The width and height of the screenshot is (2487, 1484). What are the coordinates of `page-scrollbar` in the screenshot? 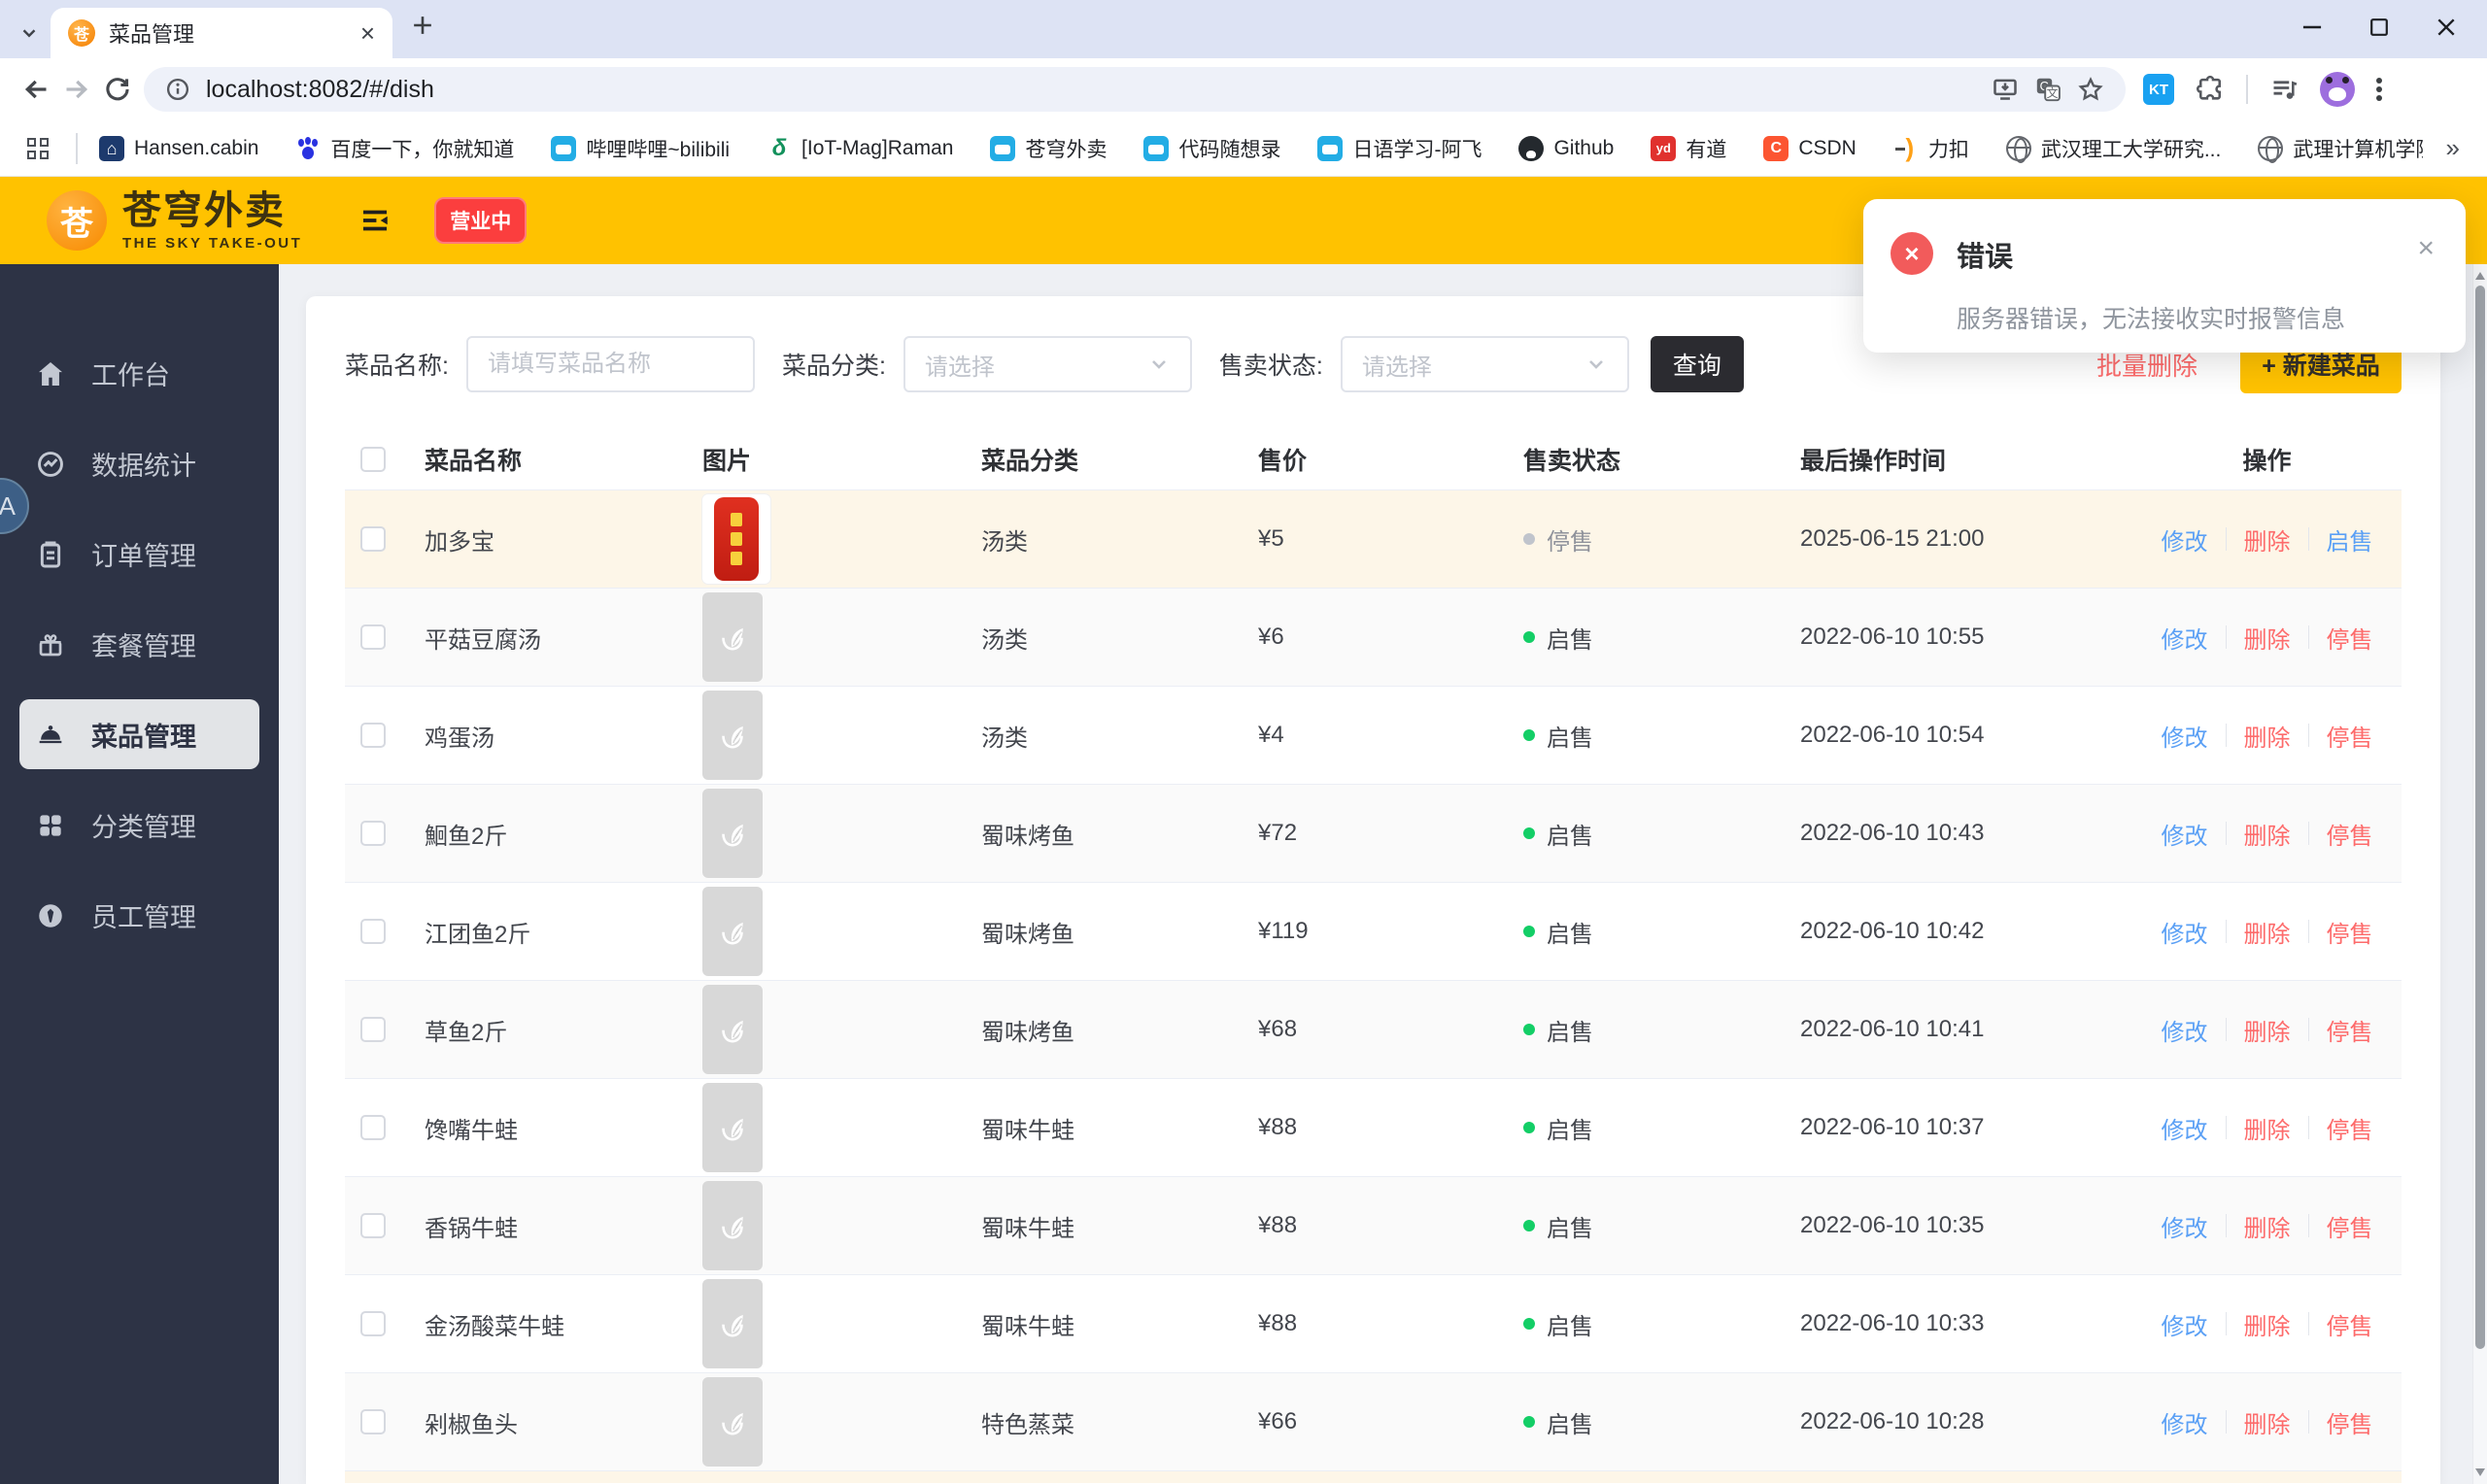 It's located at (2479, 874).